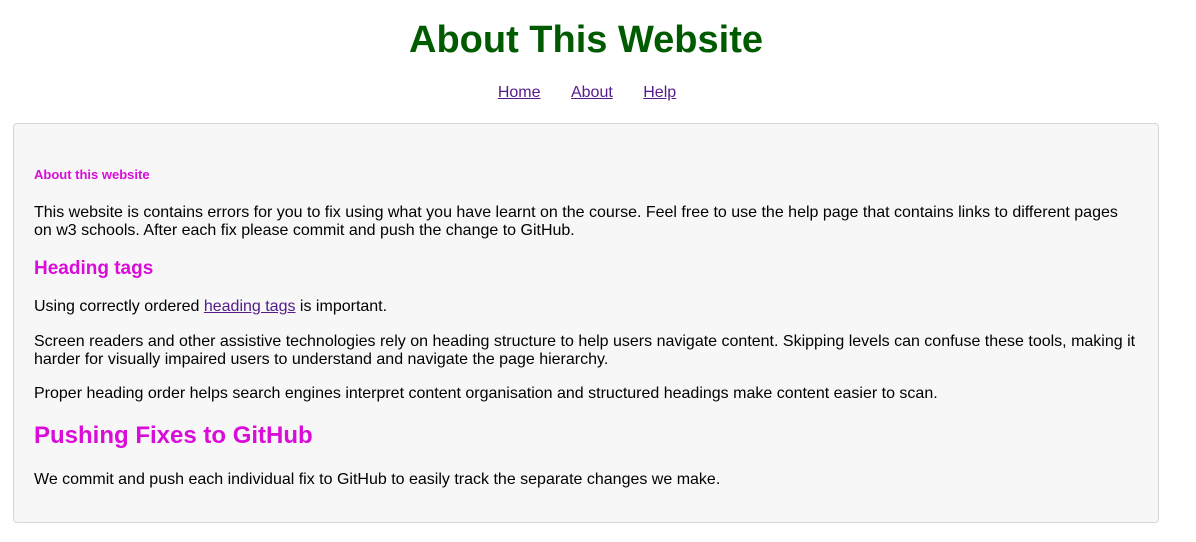  What do you see at coordinates (92, 174) in the screenshot?
I see `section-heading: About this website` at bounding box center [92, 174].